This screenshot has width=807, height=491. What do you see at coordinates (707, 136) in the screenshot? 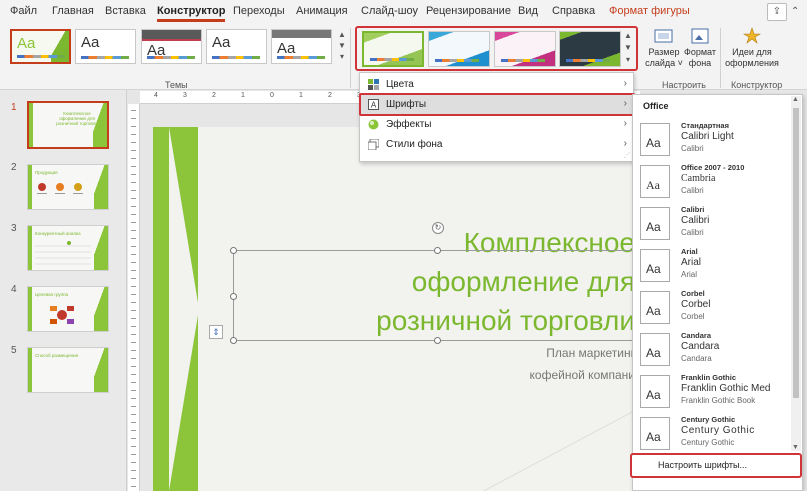
I see `font-option-heading: Calibri Light` at bounding box center [707, 136].